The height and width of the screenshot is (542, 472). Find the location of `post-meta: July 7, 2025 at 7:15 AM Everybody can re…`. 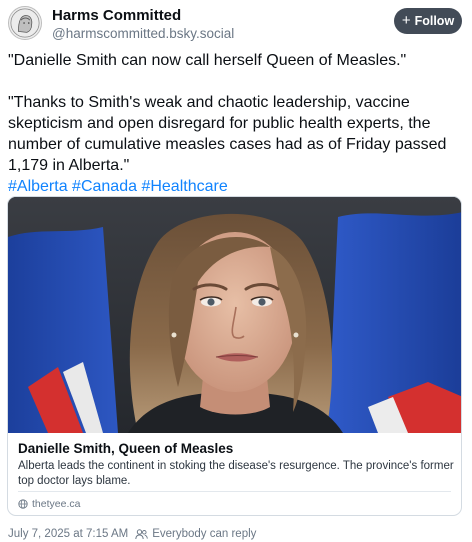

post-meta: July 7, 2025 at 7:15 AM Everybody can re… is located at coordinates (132, 534).